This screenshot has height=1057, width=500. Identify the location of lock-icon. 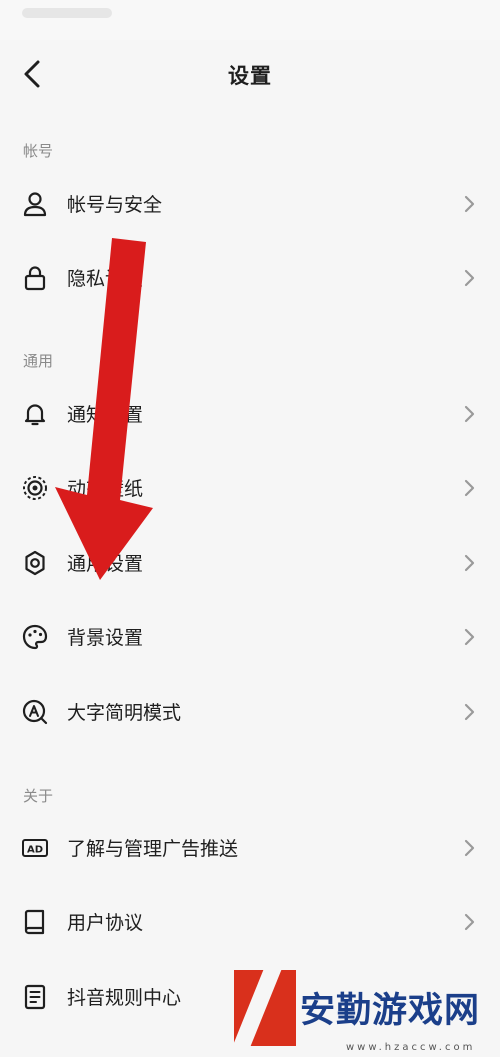
(35, 278).